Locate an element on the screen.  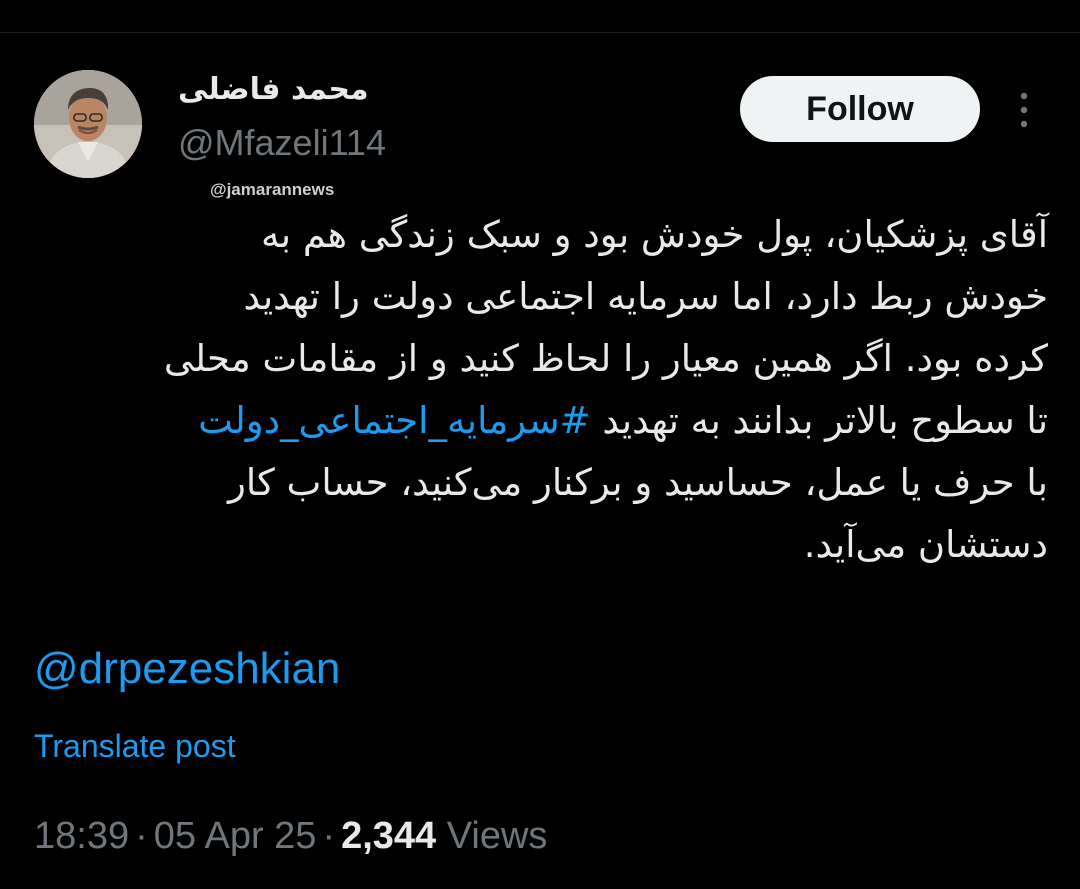
post-time: 18:39 is located at coordinates (81, 836).